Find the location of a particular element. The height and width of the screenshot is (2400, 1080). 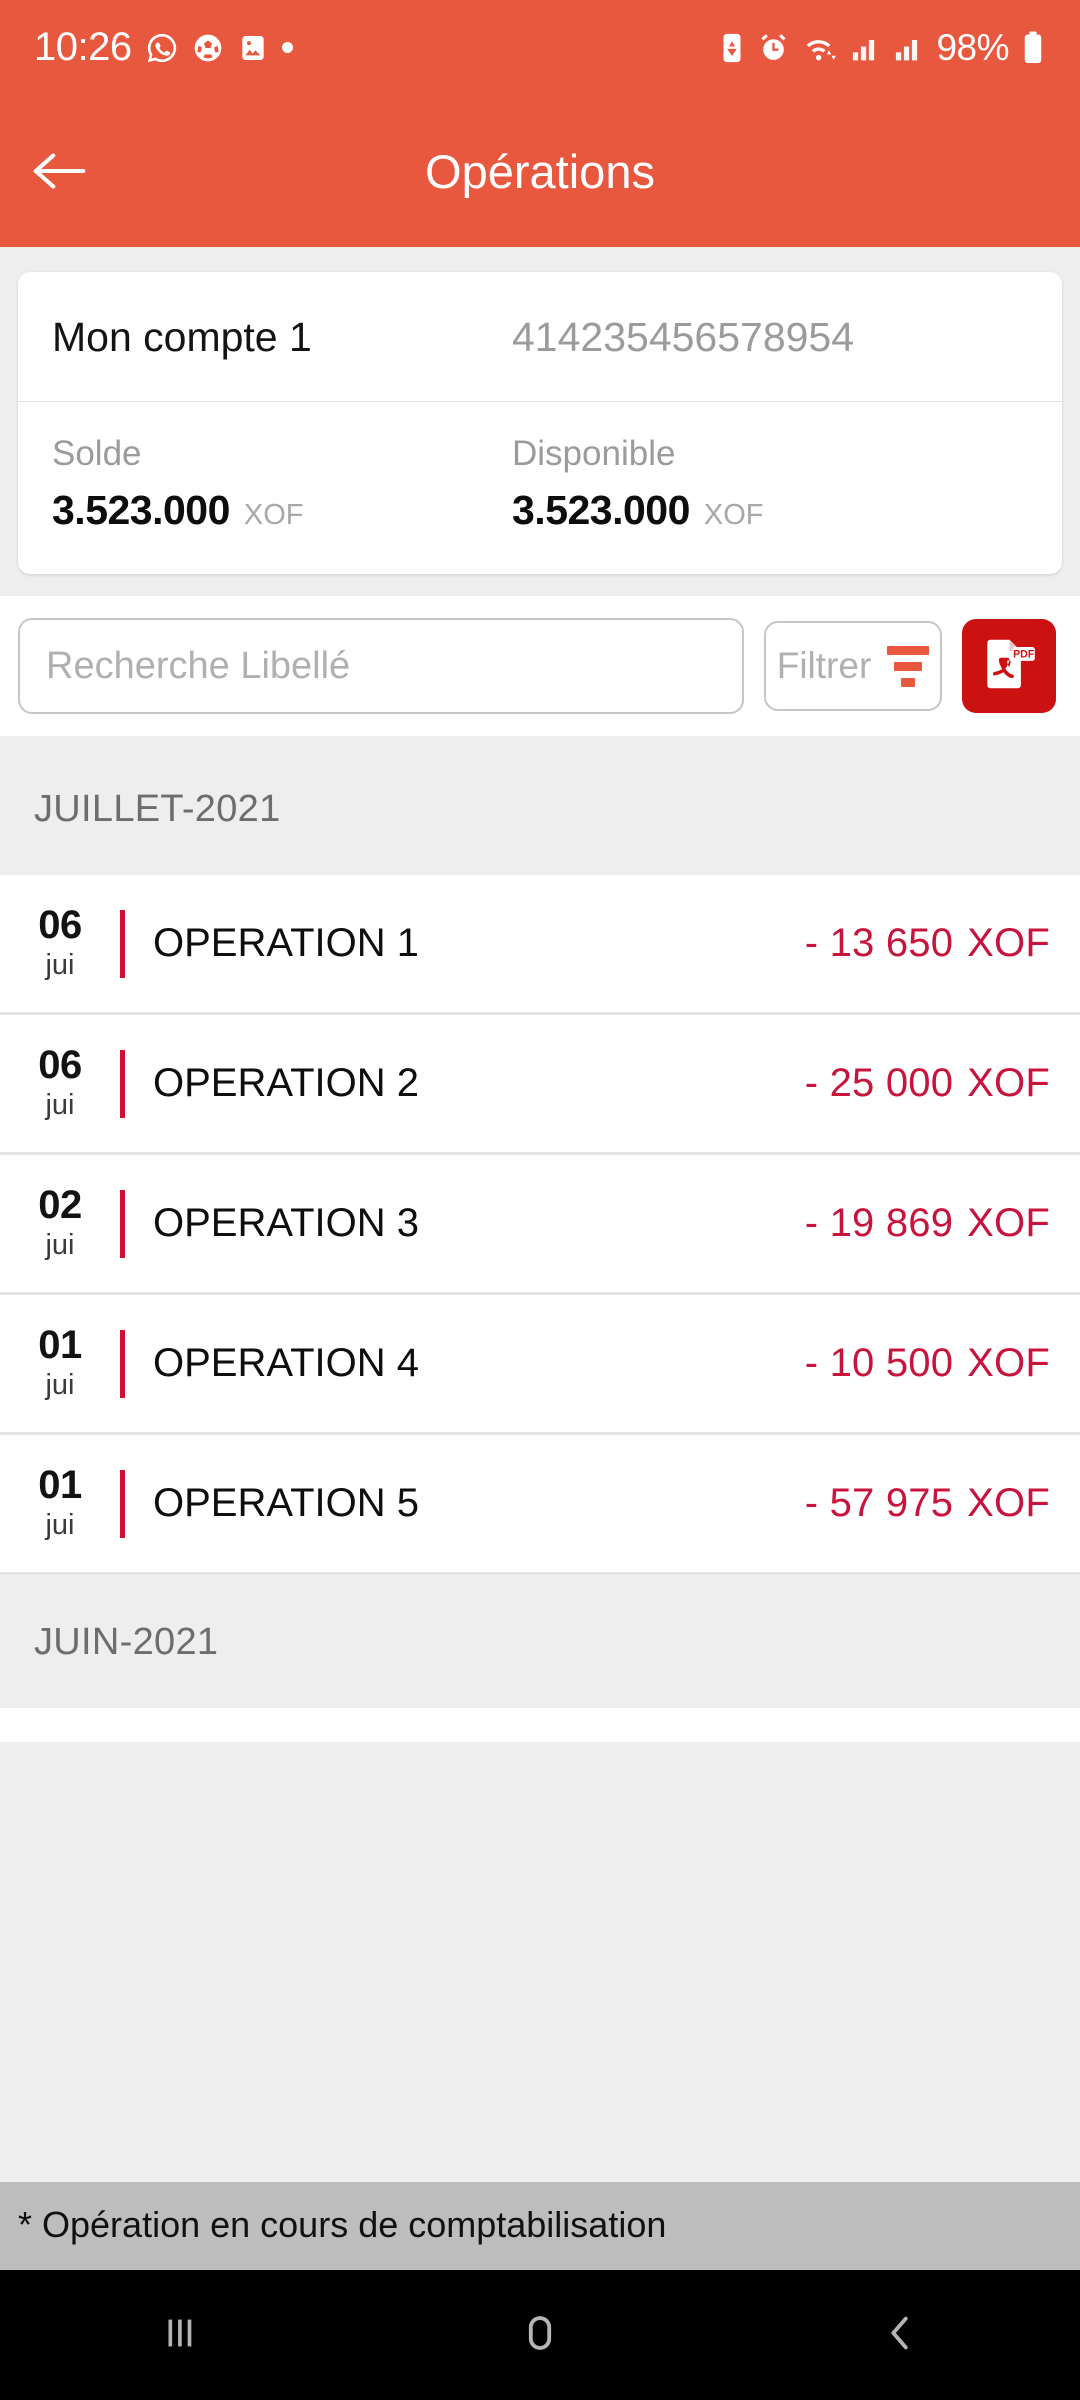

recents-icon is located at coordinates (180, 2335).